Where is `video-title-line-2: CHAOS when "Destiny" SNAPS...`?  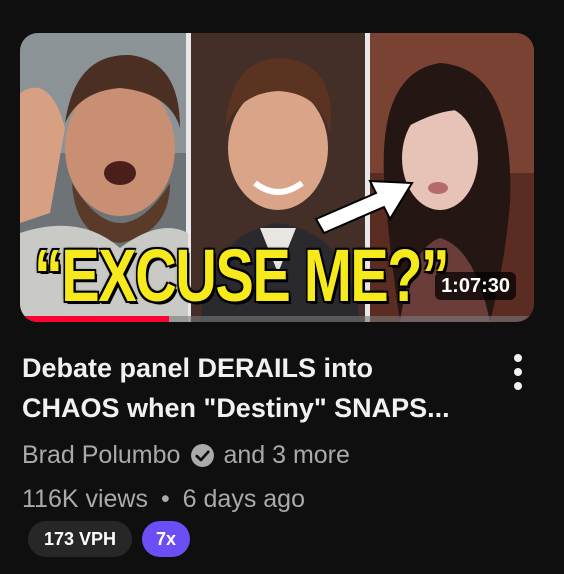 video-title-line-2: CHAOS when "Destiny" SNAPS... is located at coordinates (236, 408).